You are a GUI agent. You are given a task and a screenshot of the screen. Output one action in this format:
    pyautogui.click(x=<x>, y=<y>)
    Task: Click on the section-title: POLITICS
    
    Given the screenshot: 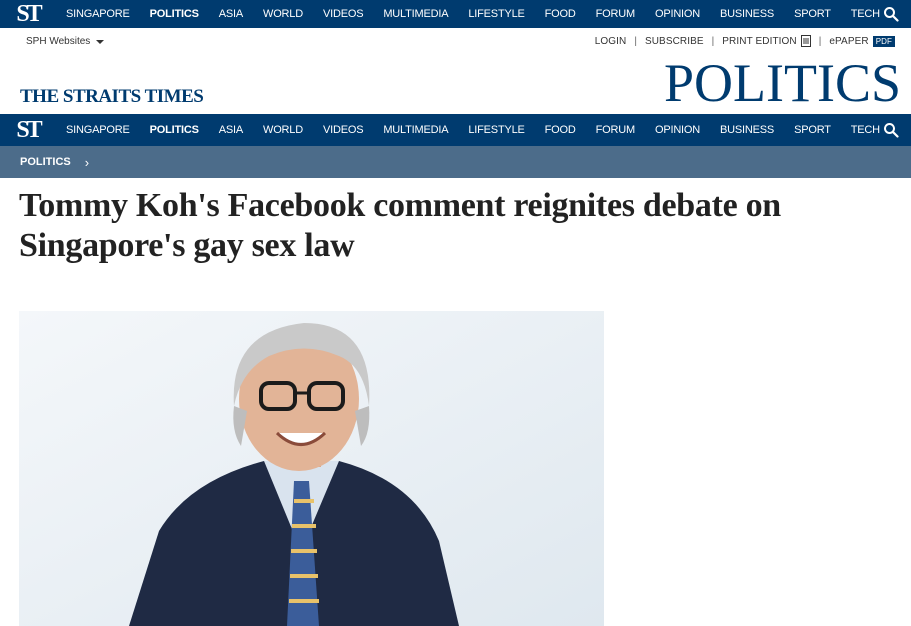 What is the action you would take?
    pyautogui.click(x=782, y=83)
    